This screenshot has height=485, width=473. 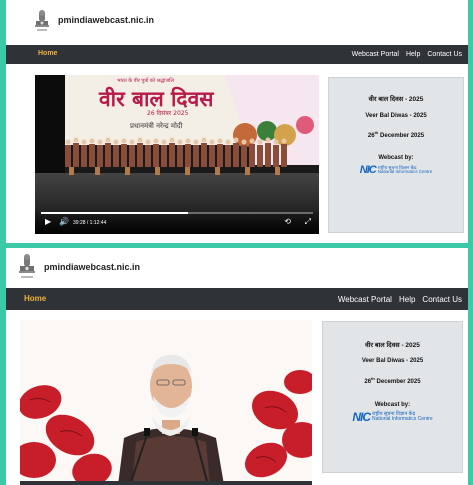 I want to click on video-bottom-bar, so click(x=166, y=483).